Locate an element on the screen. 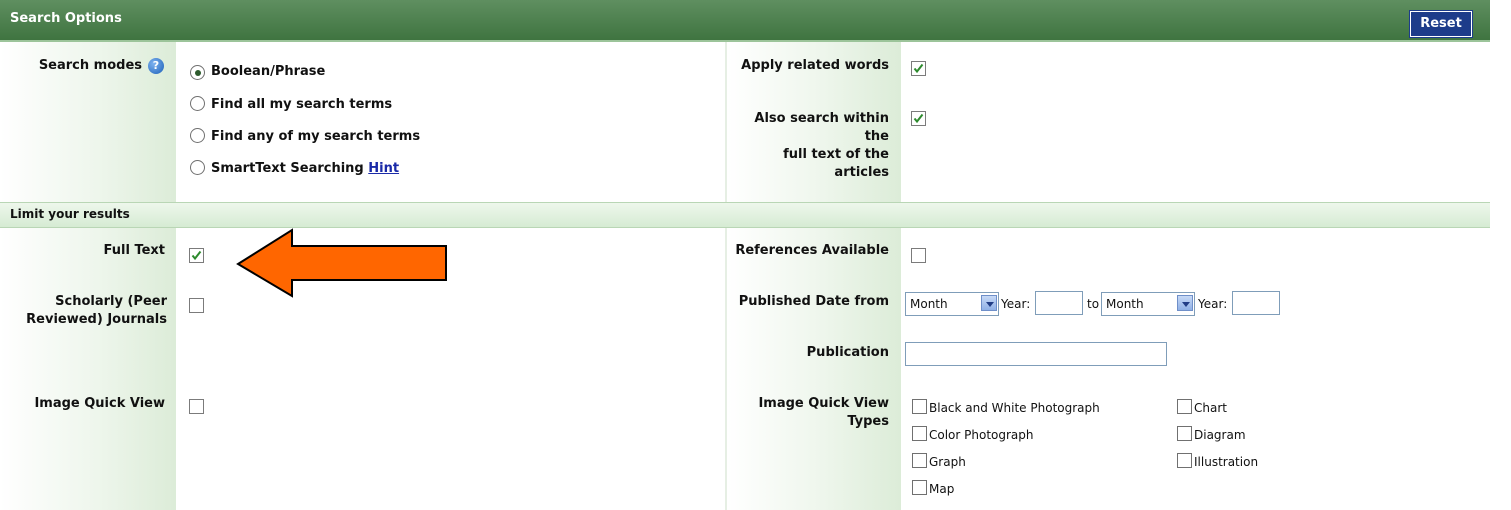  month-from-select: Month is located at coordinates (952, 304).